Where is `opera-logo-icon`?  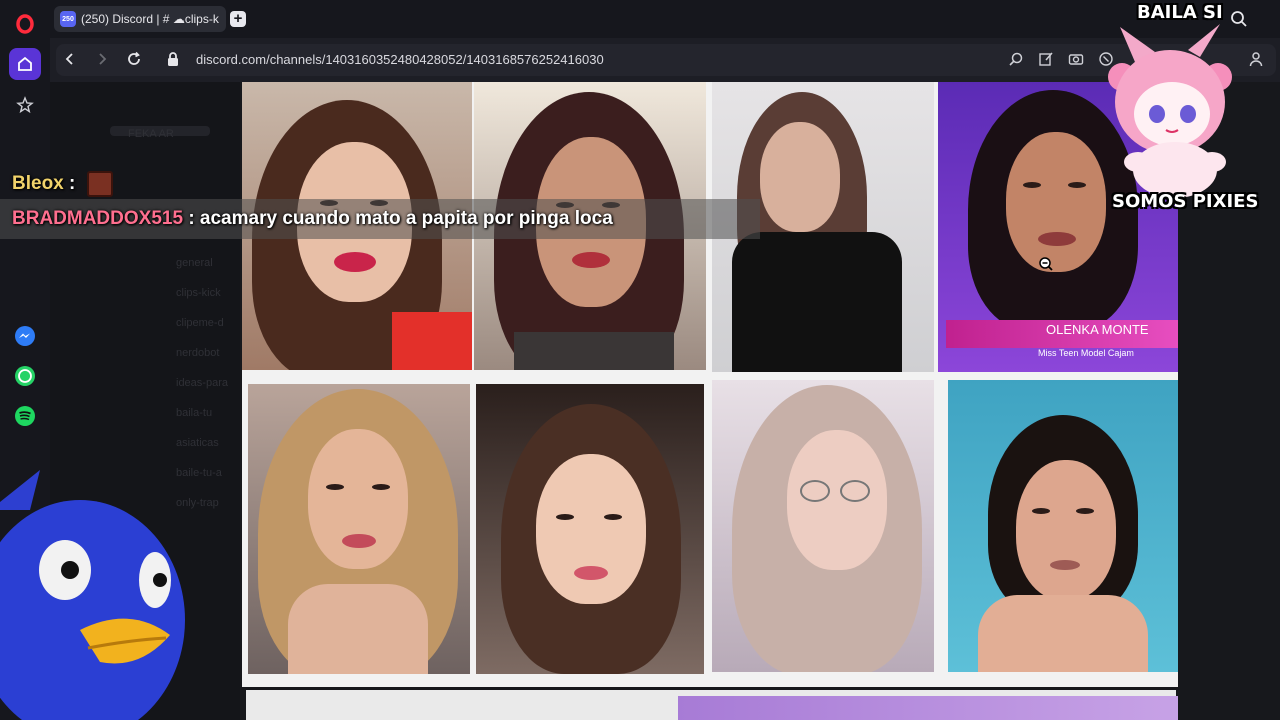
opera-logo-icon is located at coordinates (25, 24).